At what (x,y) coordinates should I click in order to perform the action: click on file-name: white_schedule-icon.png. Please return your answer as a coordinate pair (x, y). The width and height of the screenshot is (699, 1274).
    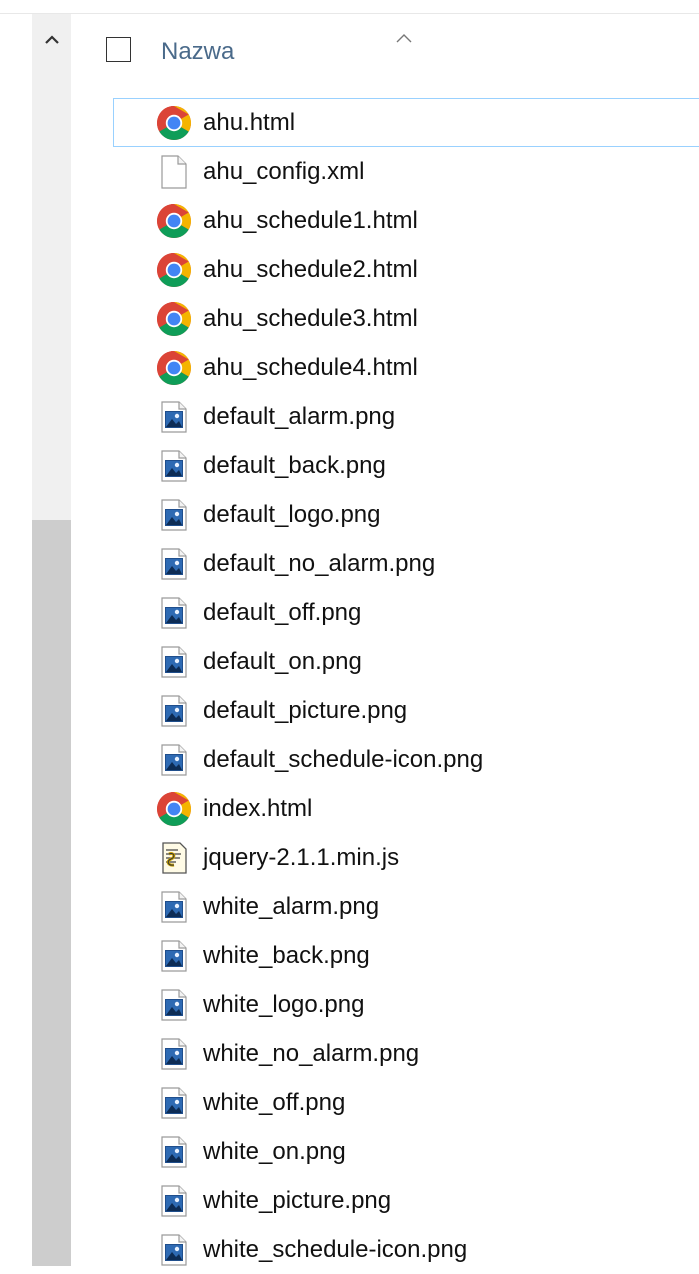
    Looking at the image, I should click on (335, 1249).